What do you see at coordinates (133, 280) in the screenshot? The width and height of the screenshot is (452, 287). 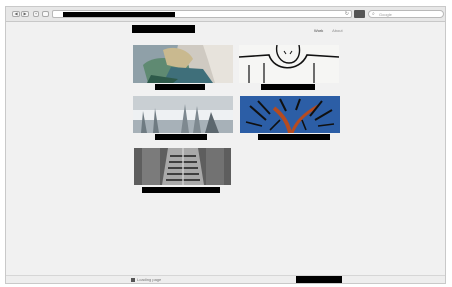 I see `page-icon` at bounding box center [133, 280].